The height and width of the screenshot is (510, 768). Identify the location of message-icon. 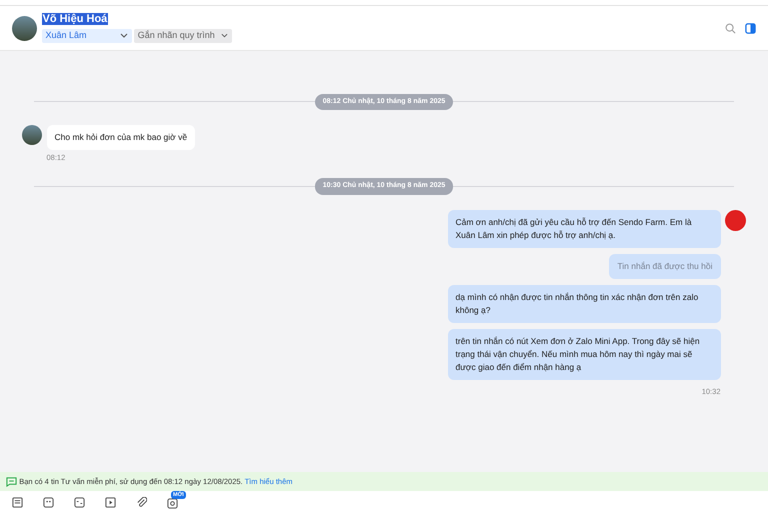
(11, 481).